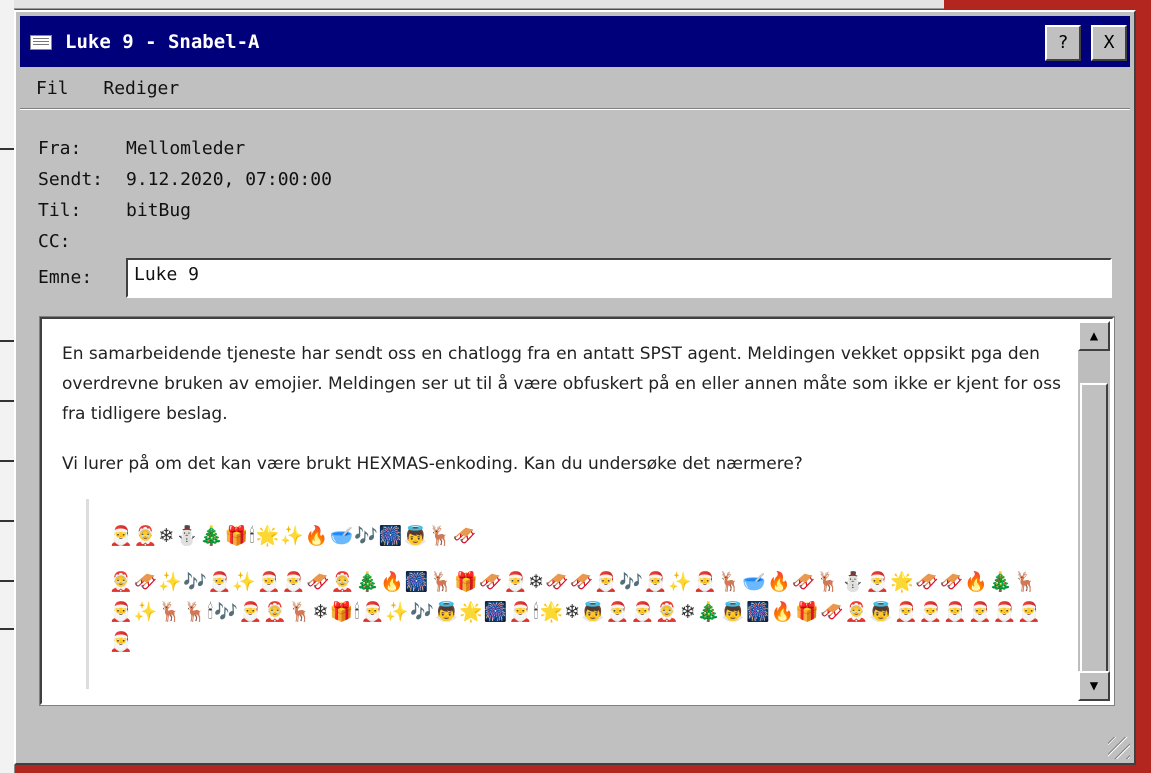  Describe the element at coordinates (1119, 748) in the screenshot. I see `resize-grip-icon` at that location.